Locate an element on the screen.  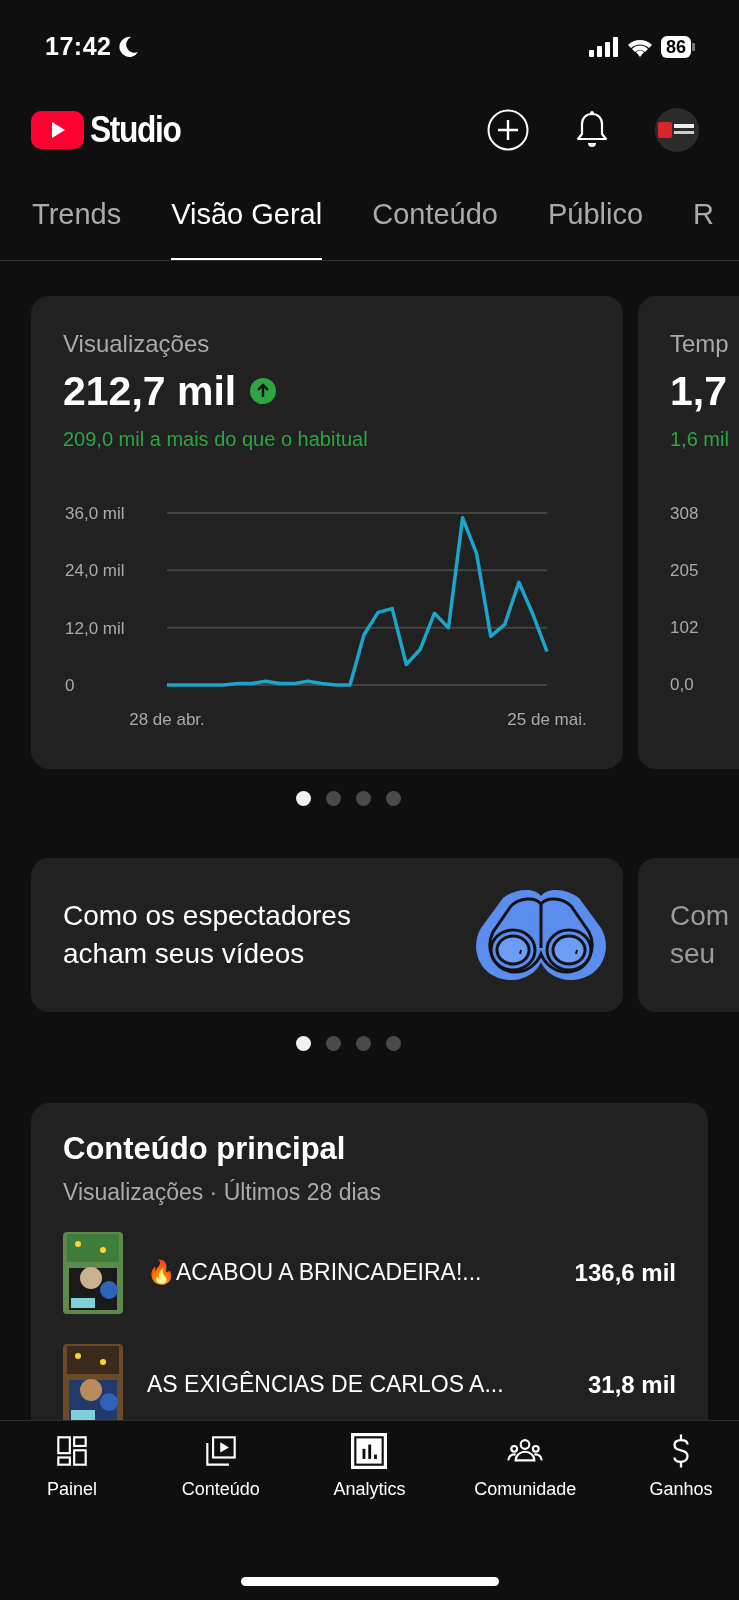
axis-label: 205 is located at coordinates (685, 570).